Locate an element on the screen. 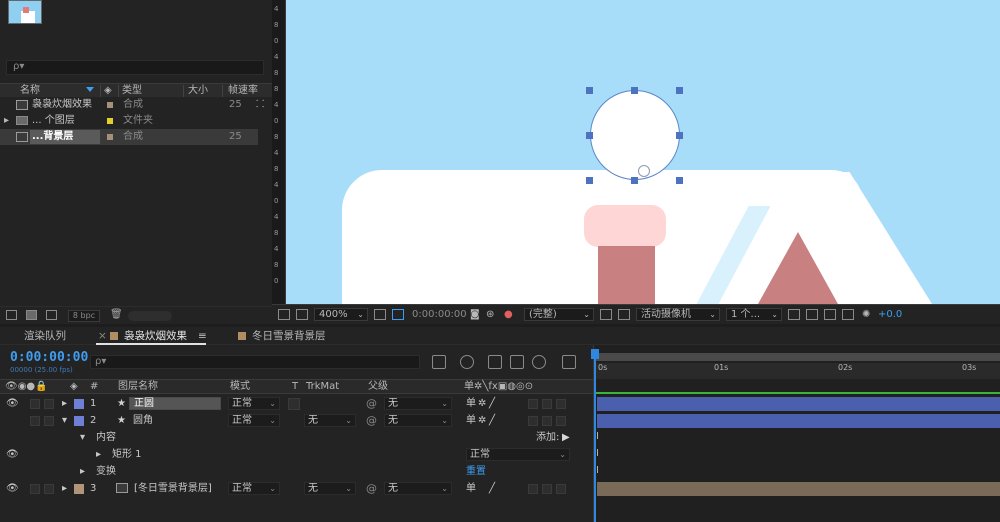 This screenshot has height=522, width=1000. grid-icon is located at coordinates (380, 314).